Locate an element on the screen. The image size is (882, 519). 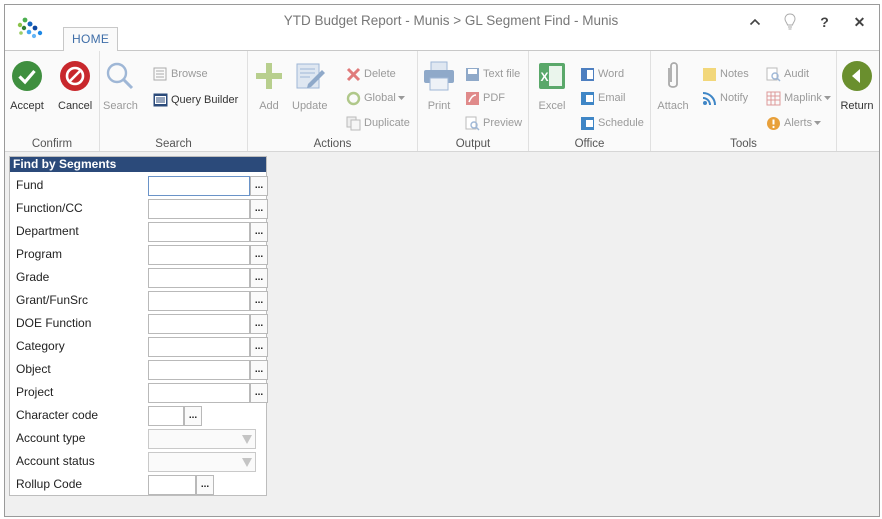
maplink-label: Maplink is located at coordinates (803, 98).